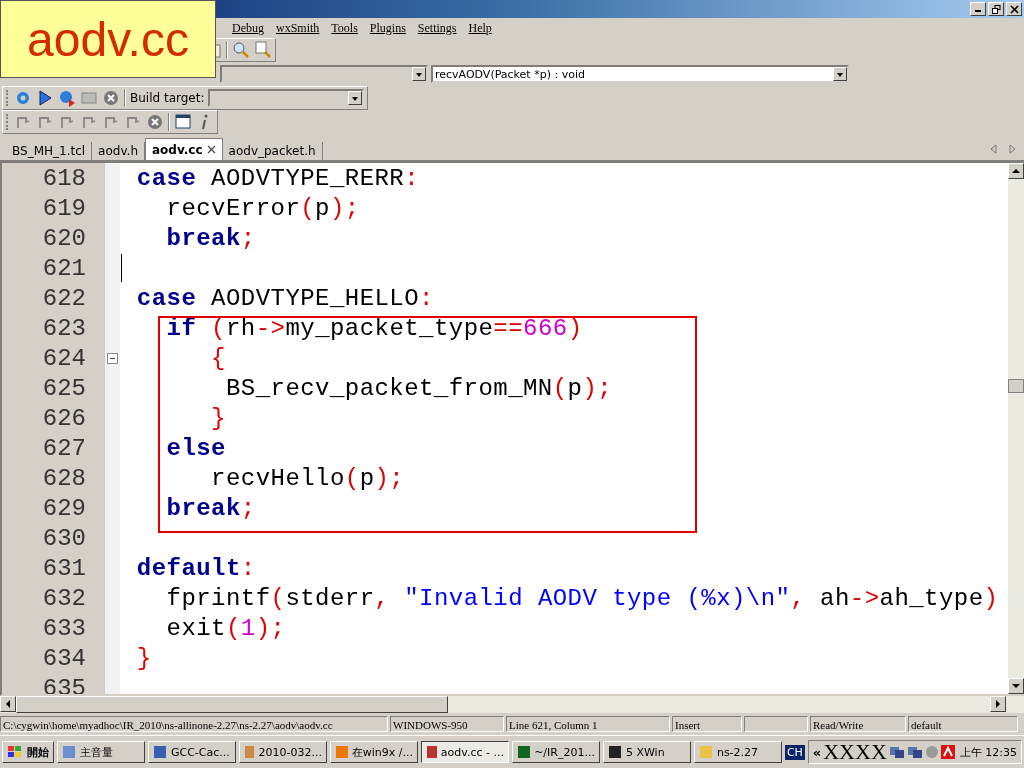 This screenshot has height=768, width=1024. Describe the element at coordinates (101, 752) in the screenshot. I see `taskbar-button: 主音量` at that location.